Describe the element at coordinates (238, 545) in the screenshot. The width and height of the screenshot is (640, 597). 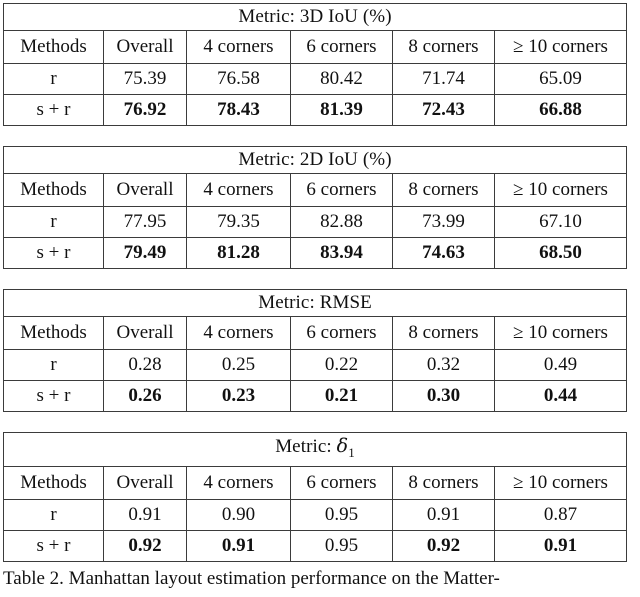
I see `cell-4-corners: 0.91` at that location.